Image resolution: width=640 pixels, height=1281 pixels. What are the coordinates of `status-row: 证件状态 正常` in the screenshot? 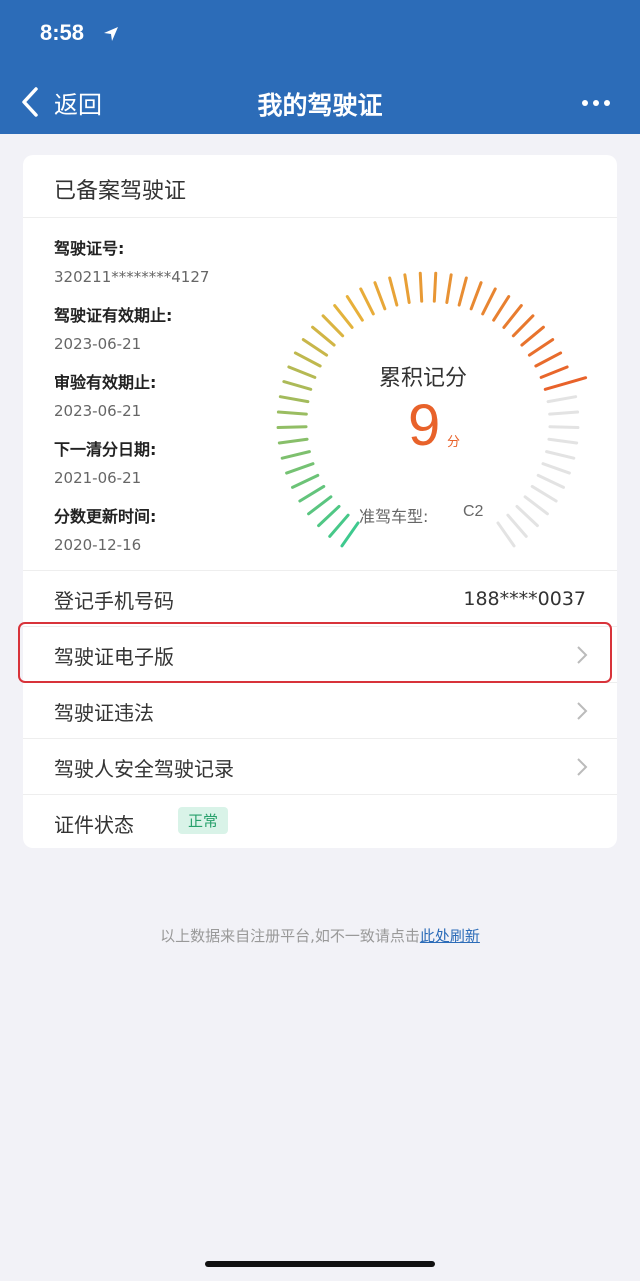 It's located at (320, 822).